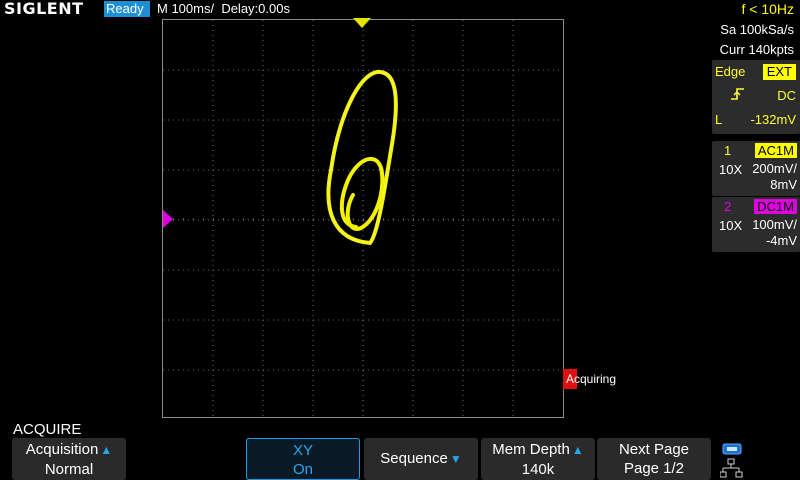  I want to click on trigger-type: Edge, so click(730, 71).